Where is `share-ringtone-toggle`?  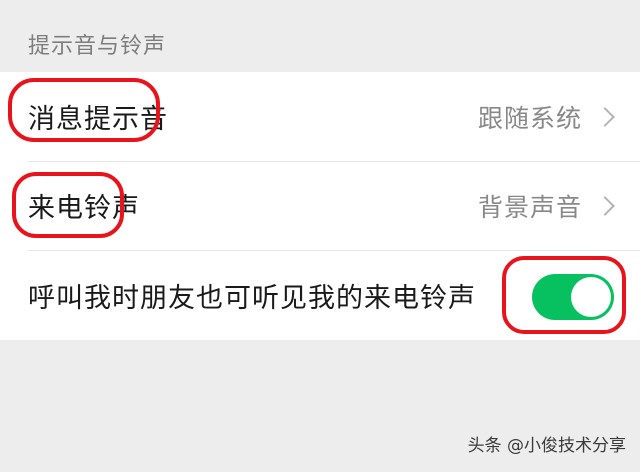
share-ringtone-toggle is located at coordinates (573, 297).